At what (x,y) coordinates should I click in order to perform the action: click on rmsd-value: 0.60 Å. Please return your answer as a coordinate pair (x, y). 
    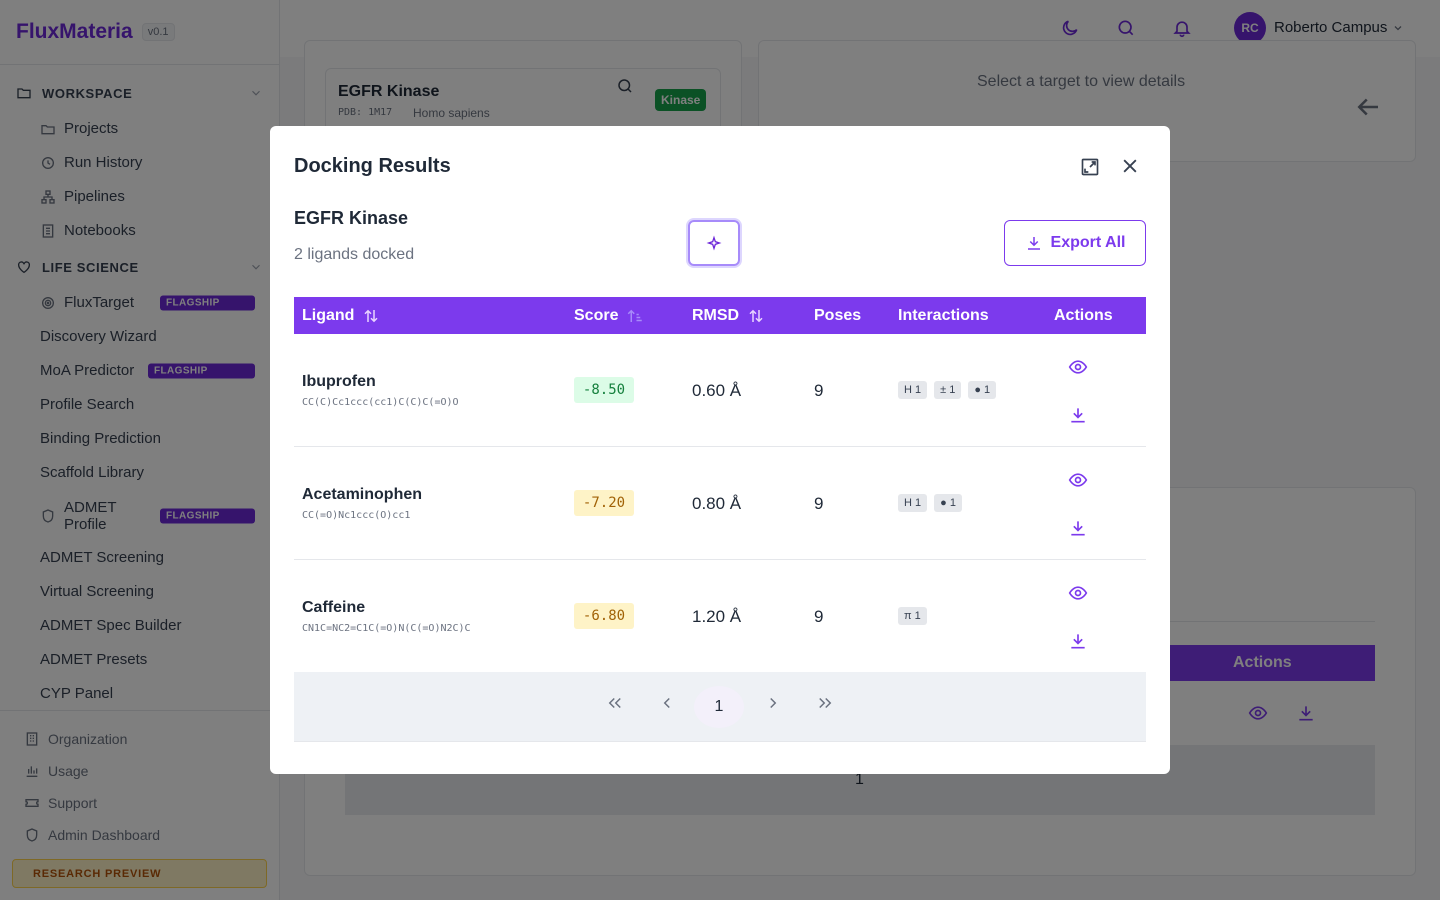
    Looking at the image, I should click on (717, 390).